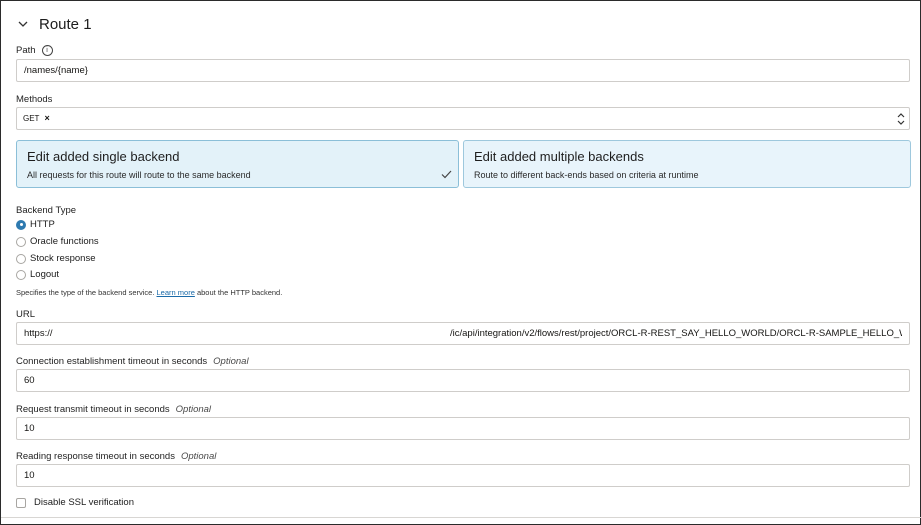 This screenshot has width=921, height=525. Describe the element at coordinates (21, 502) in the screenshot. I see `disable-ssl-checkbox` at that location.